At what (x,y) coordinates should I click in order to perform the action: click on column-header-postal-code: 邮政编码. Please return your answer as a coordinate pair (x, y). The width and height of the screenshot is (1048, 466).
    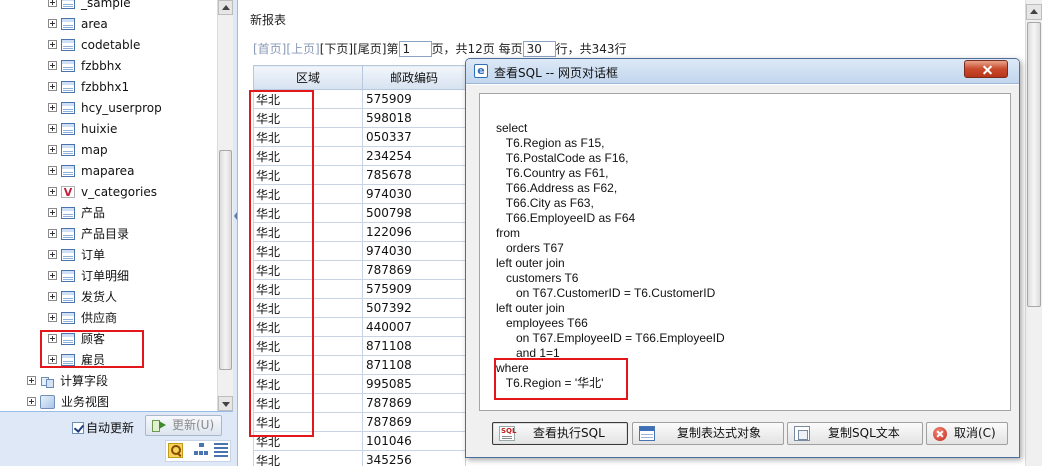
    Looking at the image, I should click on (414, 77).